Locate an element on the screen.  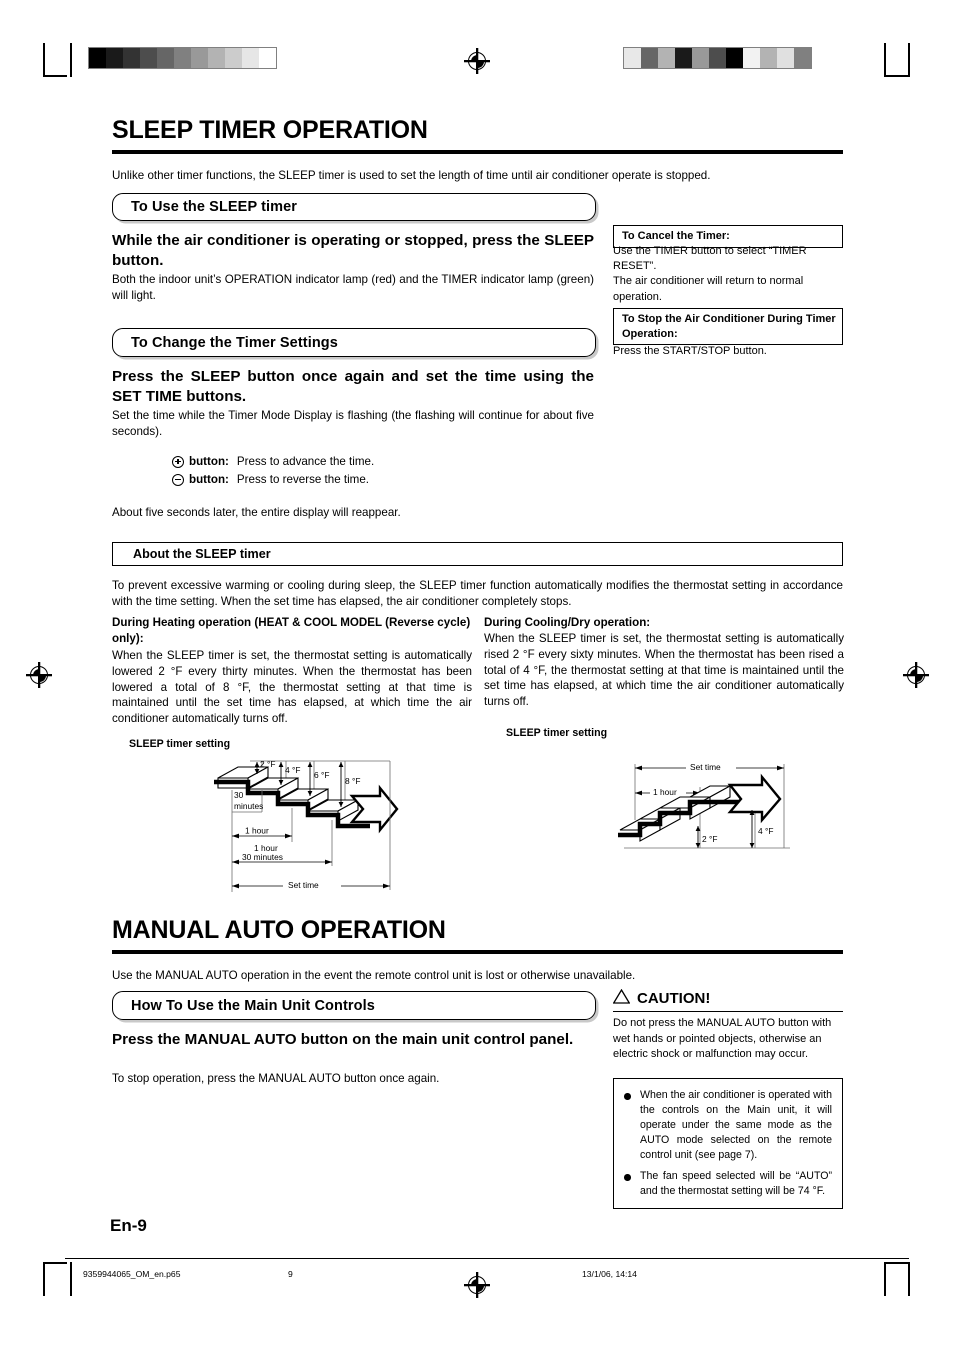
minus-button-icon is located at coordinates (178, 479).